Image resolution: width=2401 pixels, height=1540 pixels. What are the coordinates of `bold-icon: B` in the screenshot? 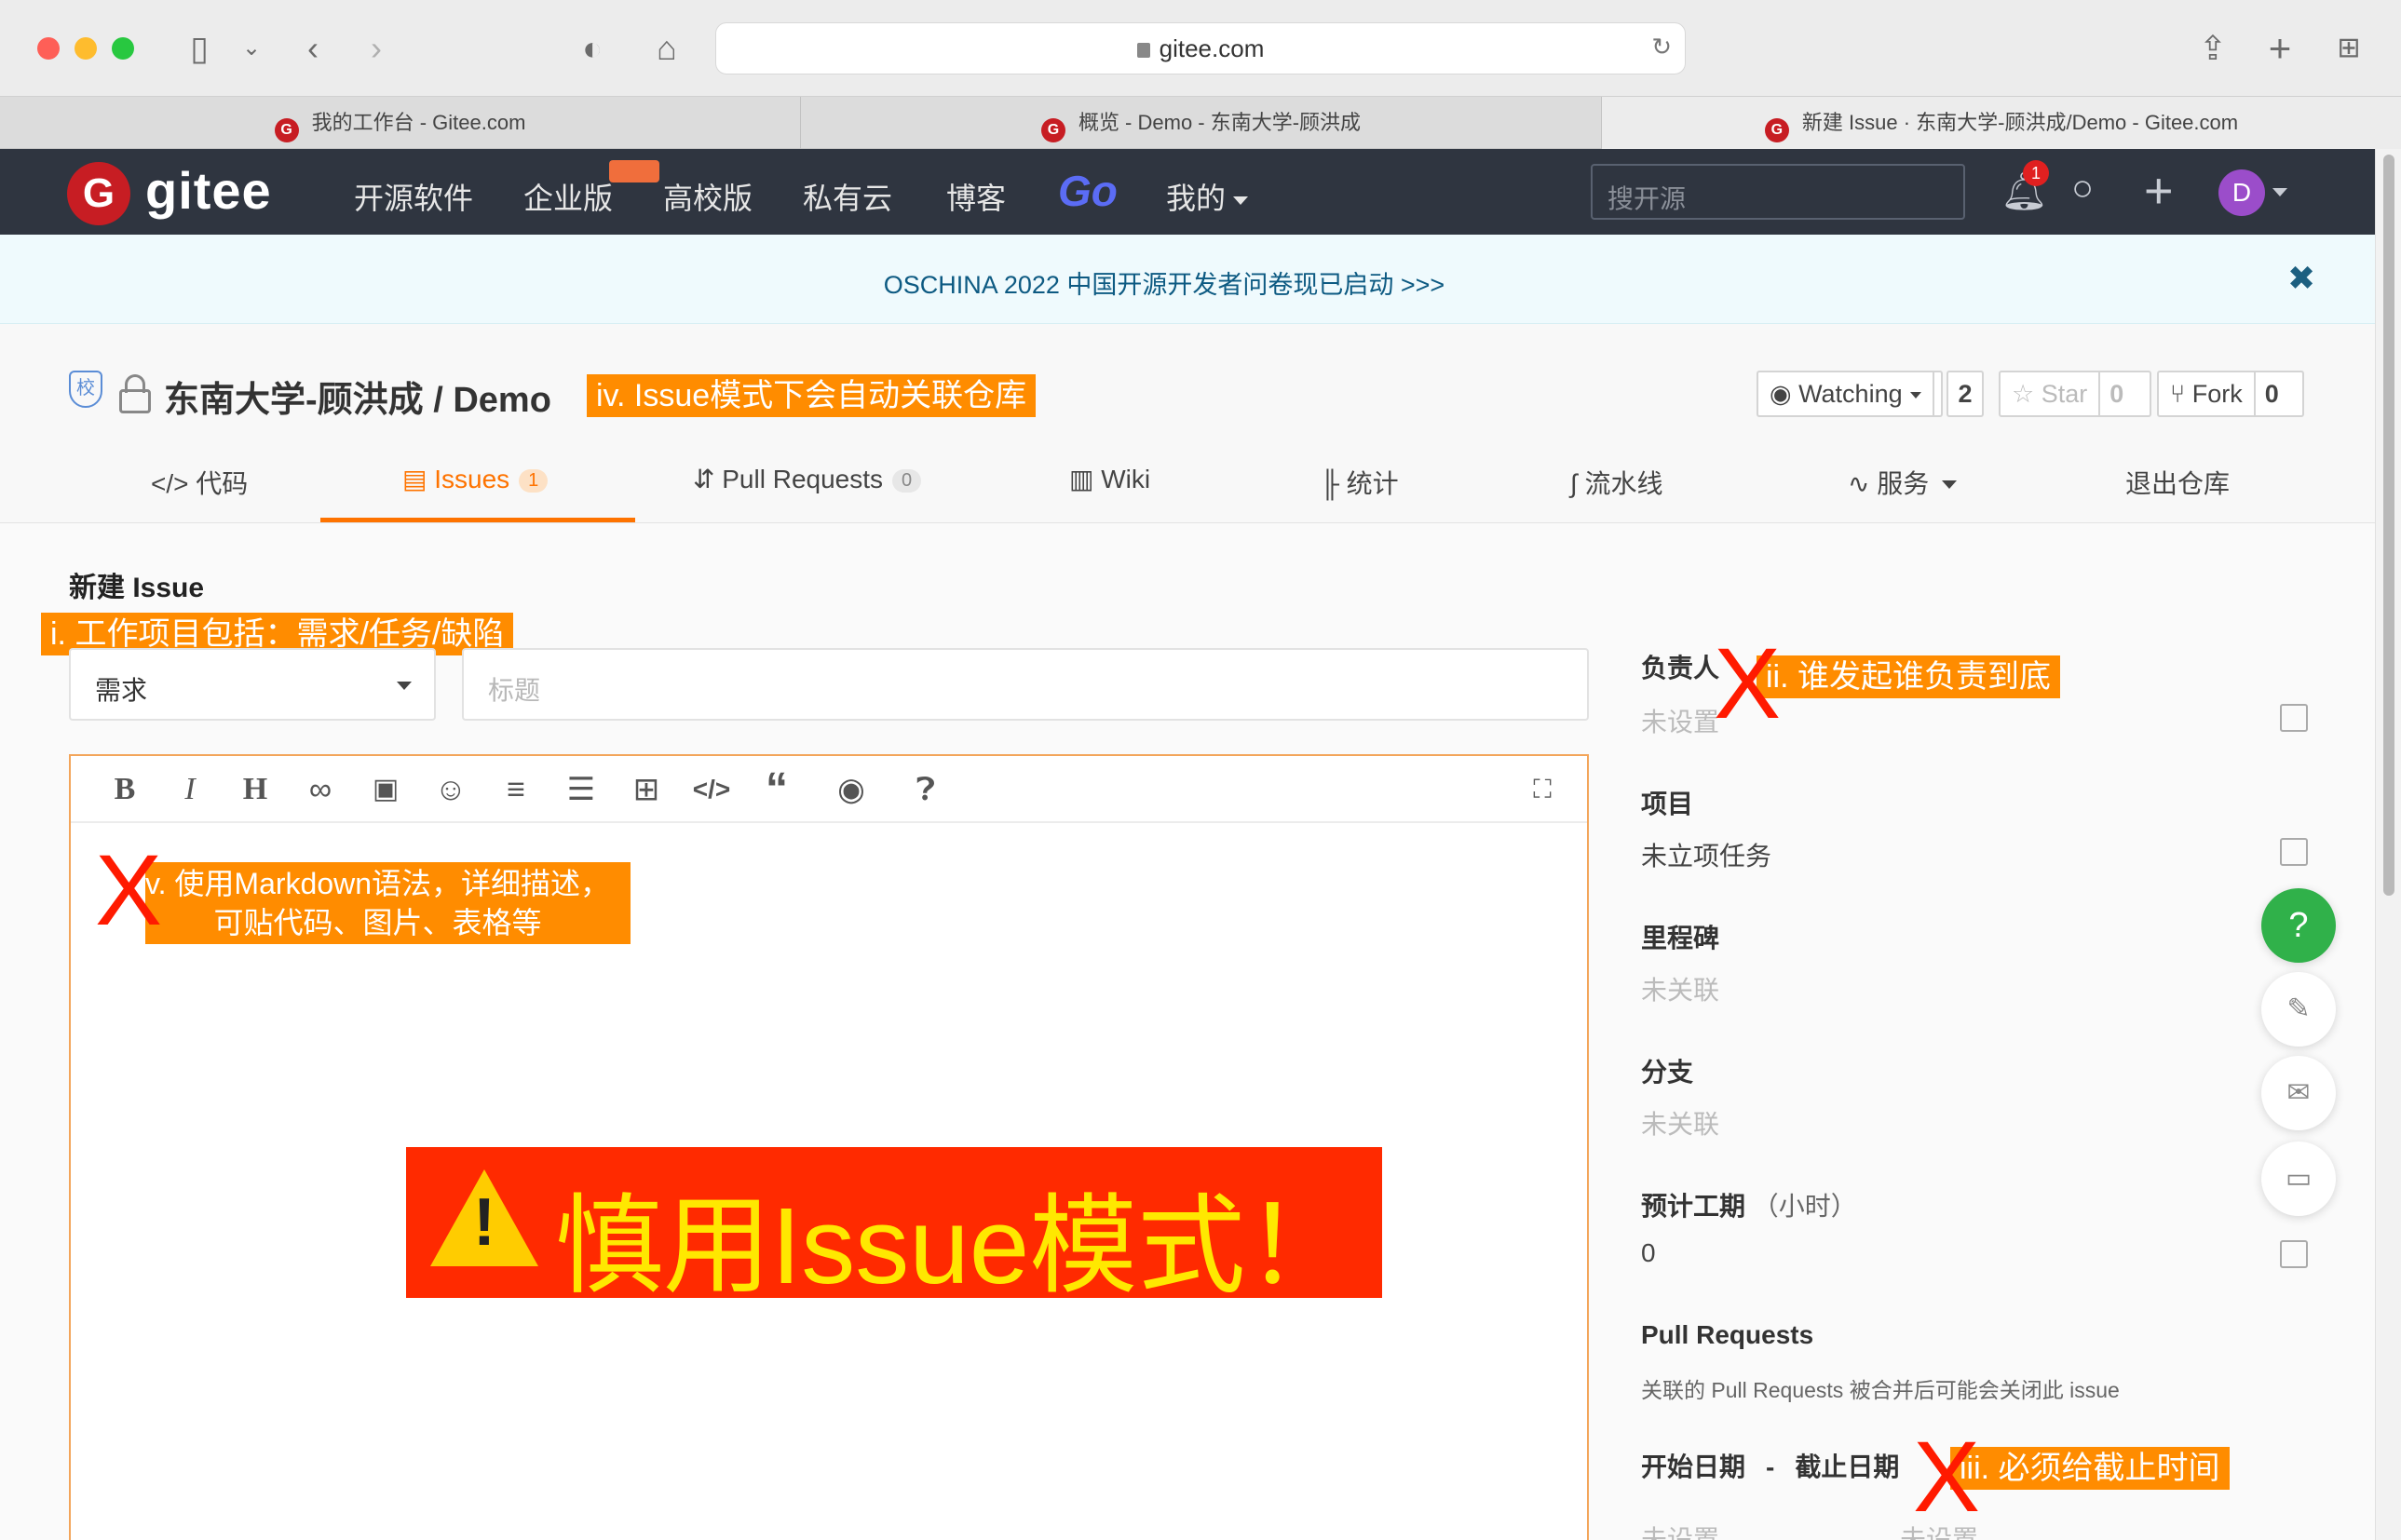 It's located at (125, 790).